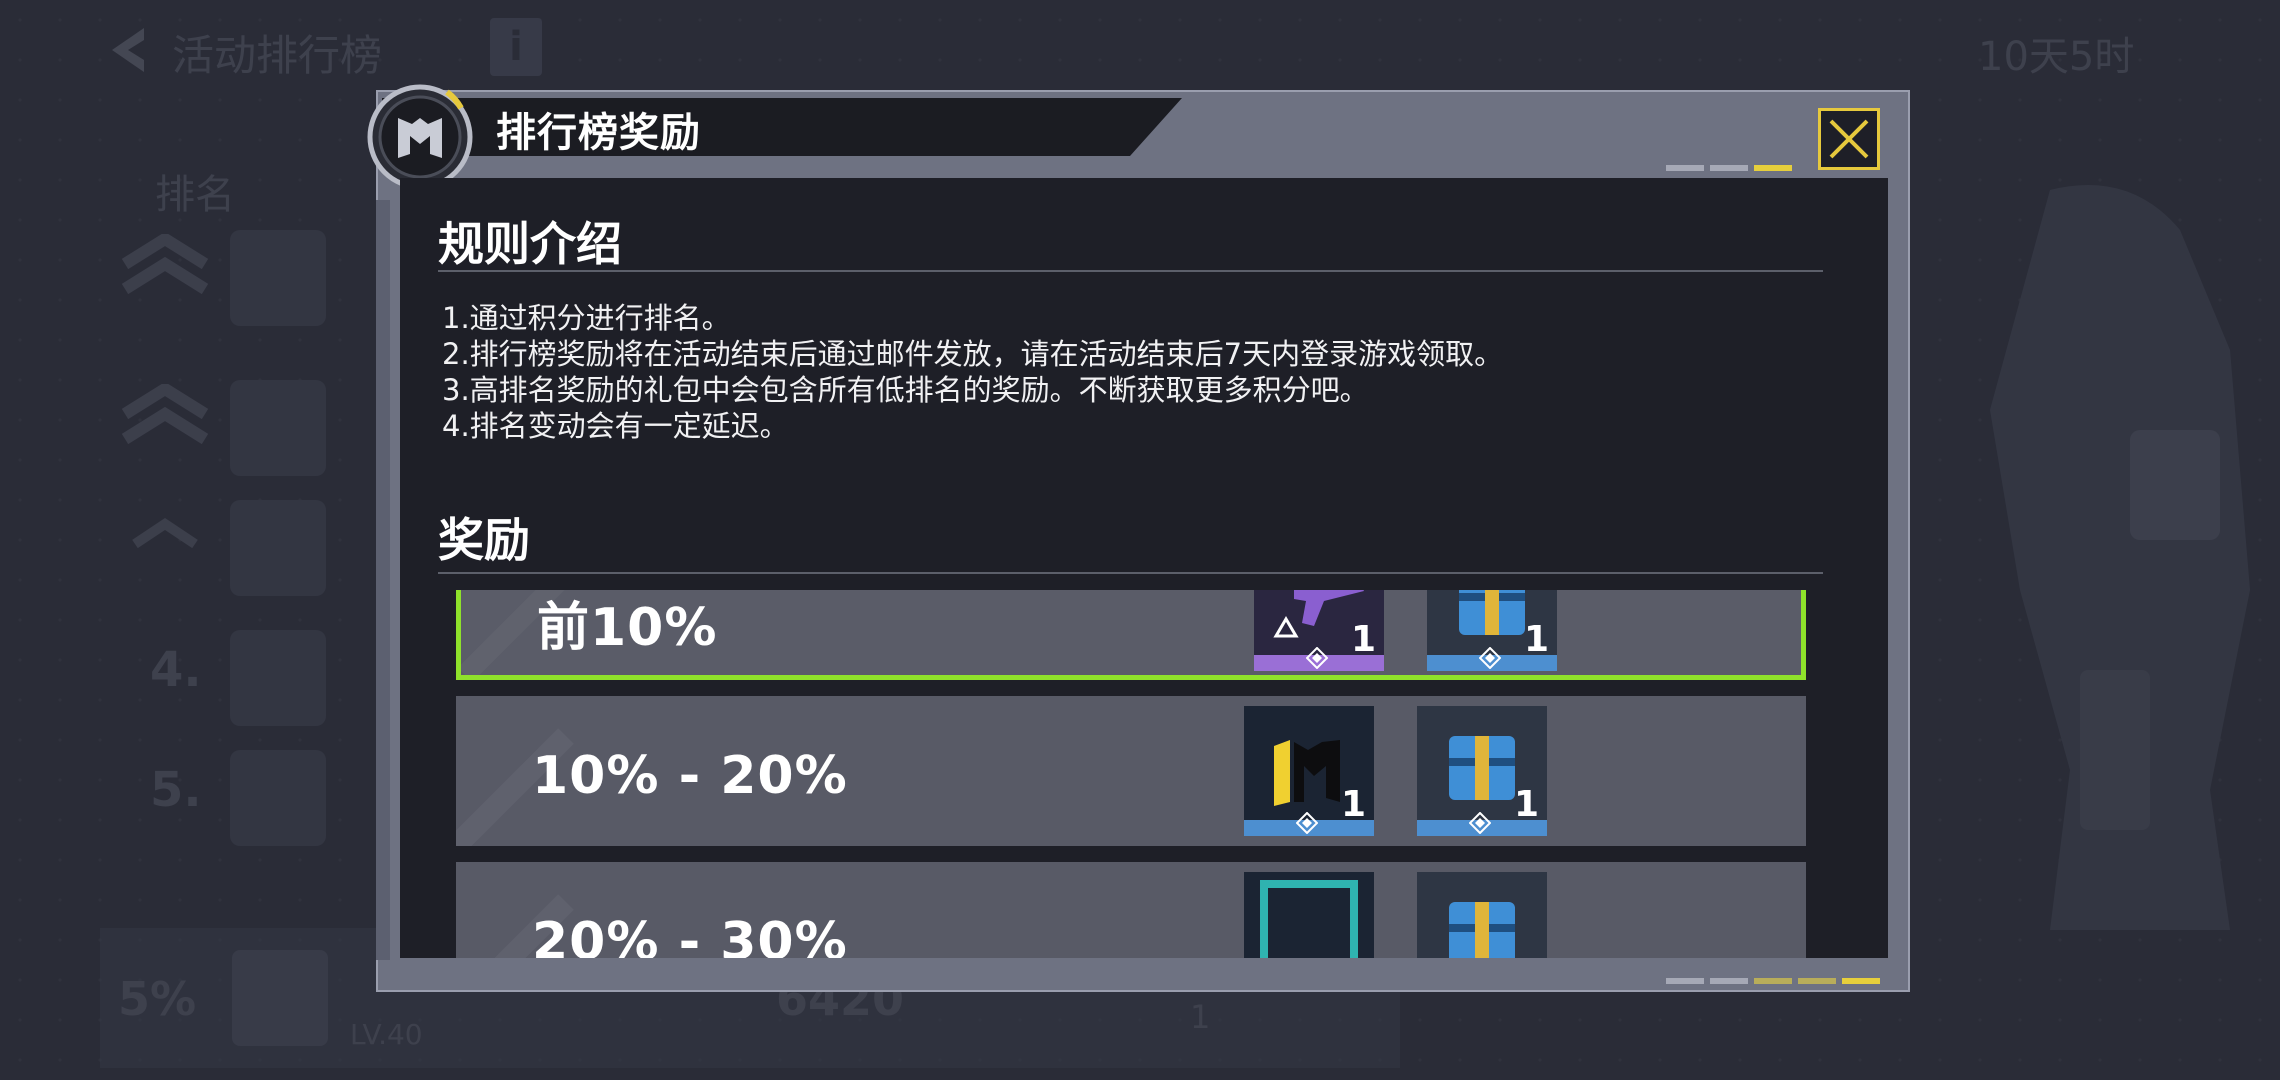  I want to click on supply-crate-icon, so click(1482, 915).